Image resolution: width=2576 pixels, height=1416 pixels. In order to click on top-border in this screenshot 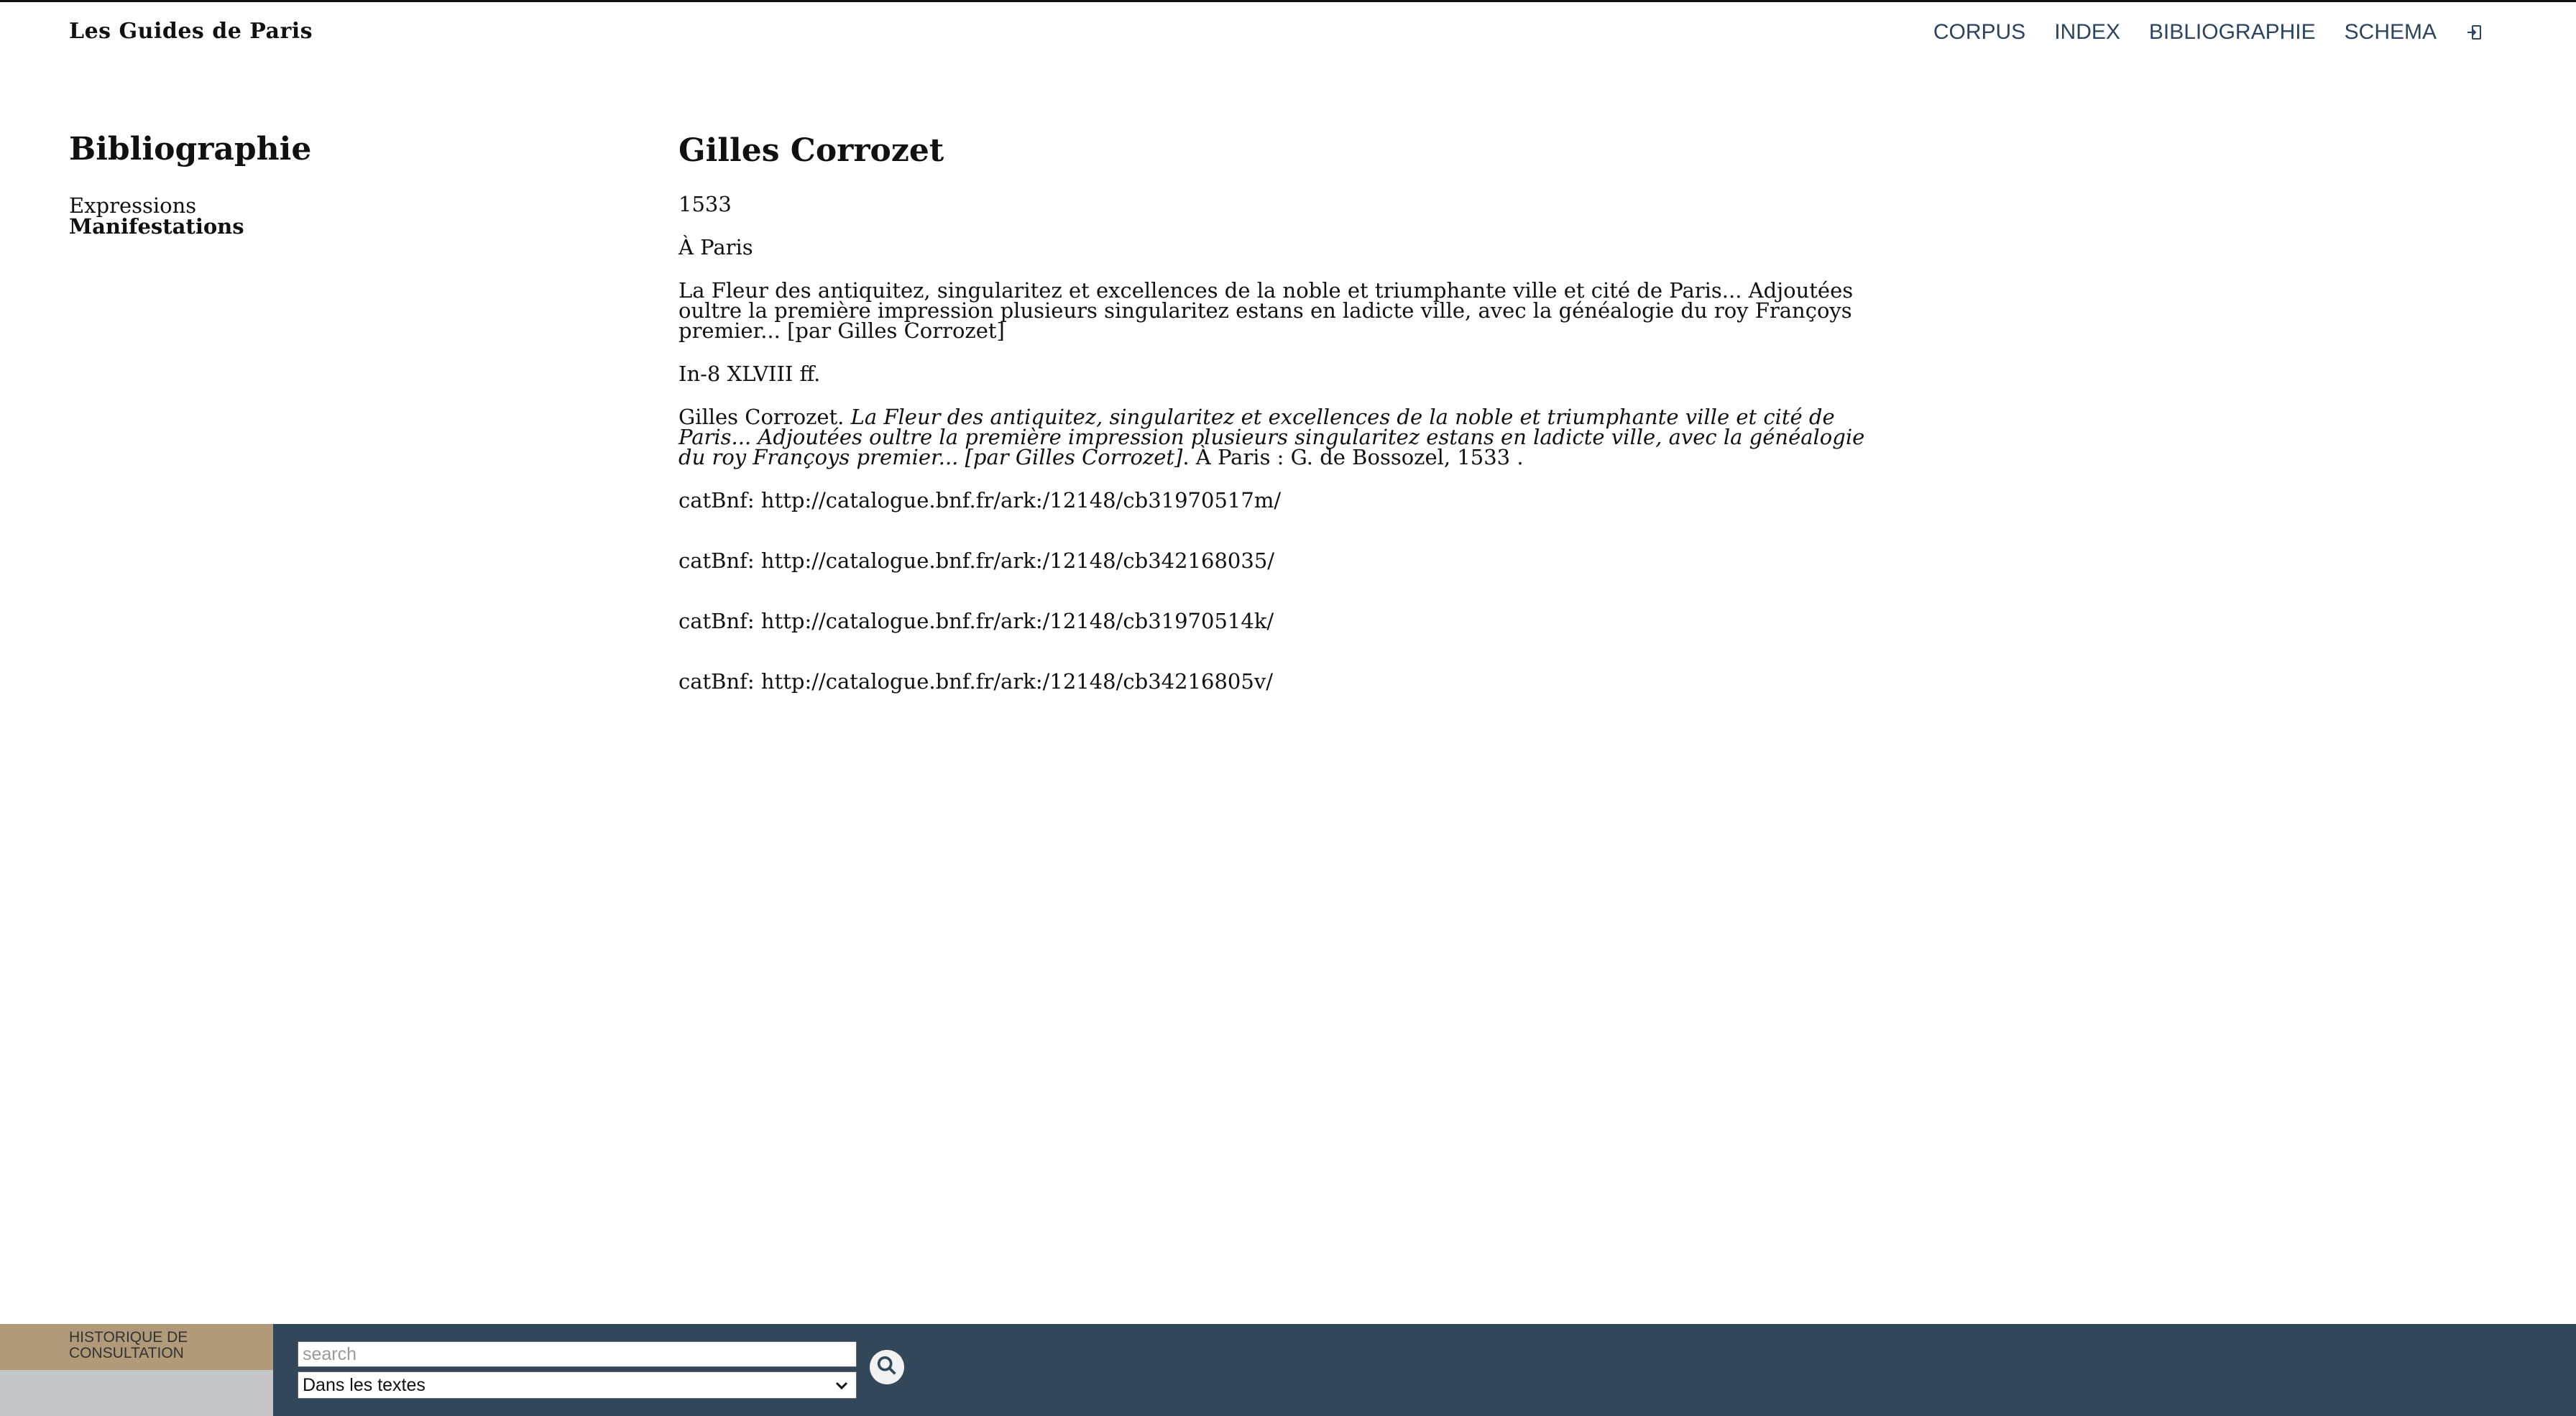, I will do `click(1288, 1)`.